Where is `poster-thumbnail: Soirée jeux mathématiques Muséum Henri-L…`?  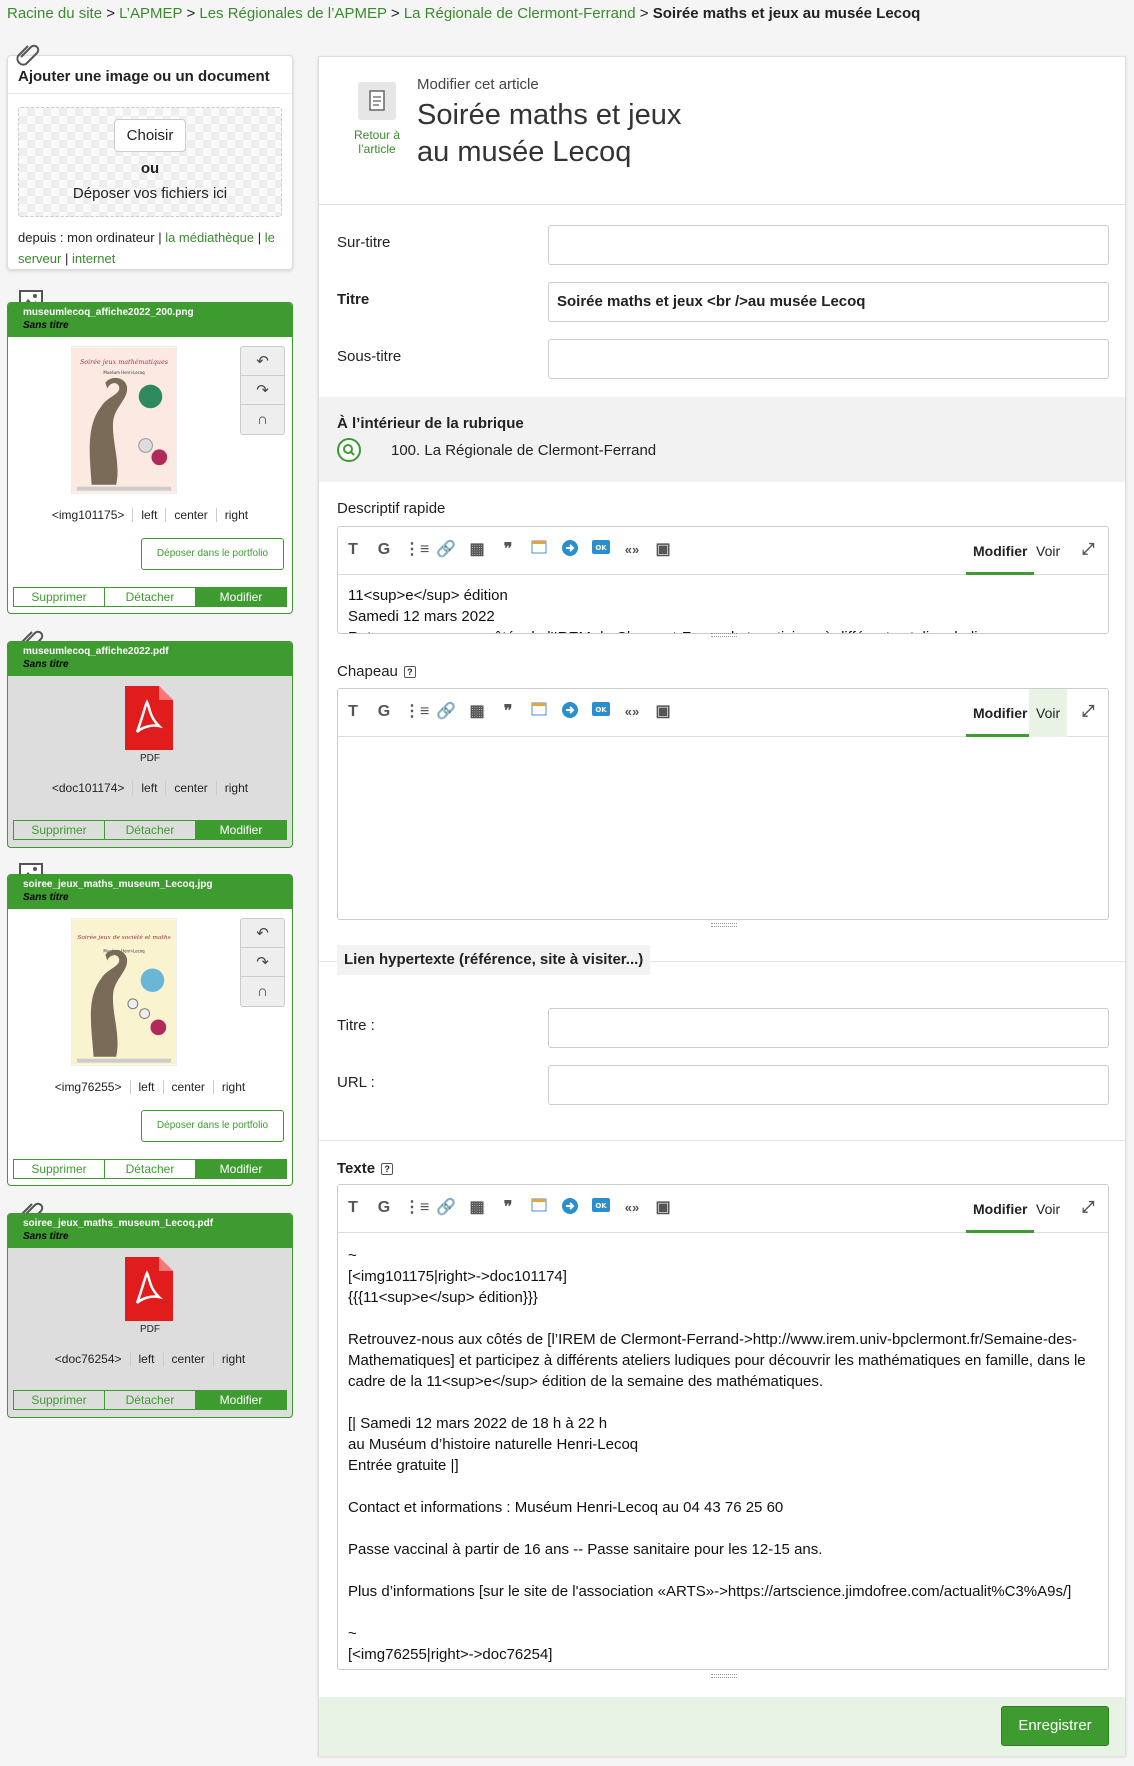 poster-thumbnail: Soirée jeux mathématiques Muséum Henri-L… is located at coordinates (124, 420).